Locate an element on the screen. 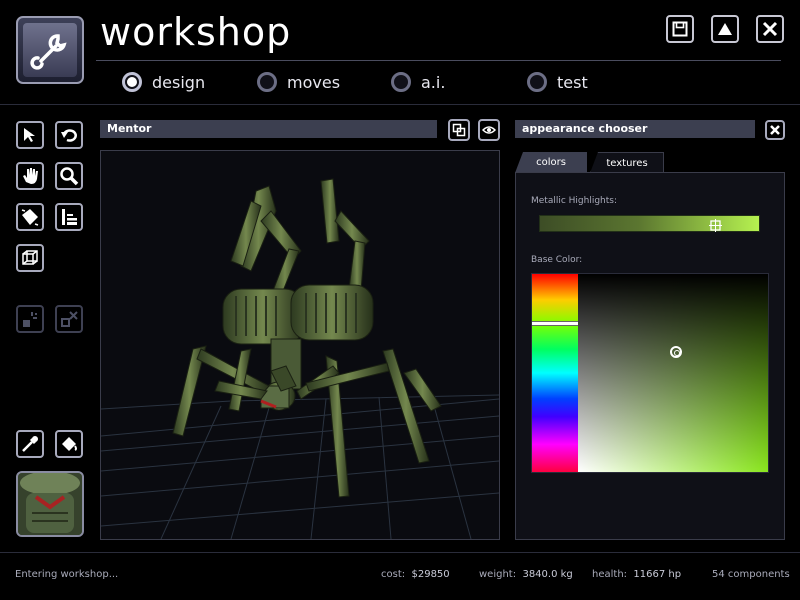 The image size is (800, 600). appearance-title: appearance chooser is located at coordinates (585, 128).